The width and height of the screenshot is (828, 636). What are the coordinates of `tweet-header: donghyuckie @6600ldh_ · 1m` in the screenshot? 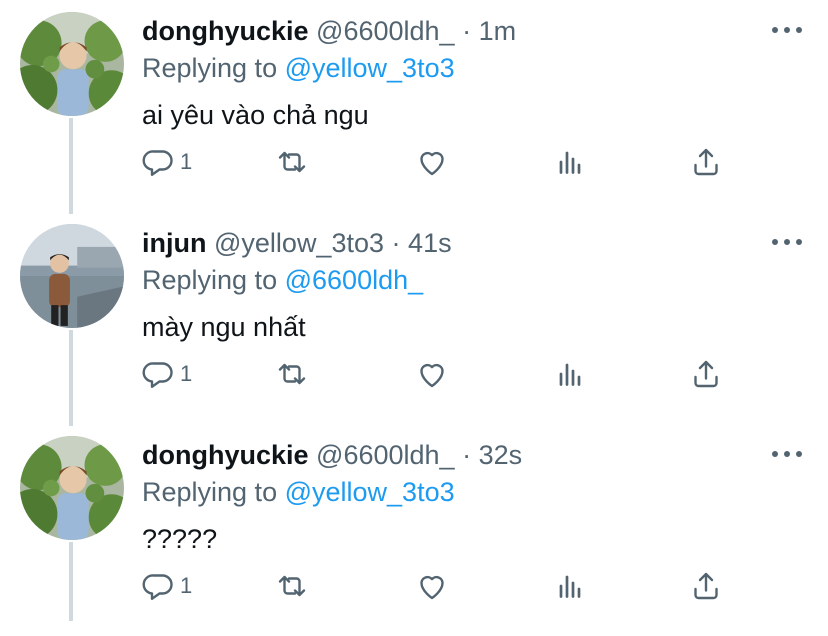 It's located at (329, 31).